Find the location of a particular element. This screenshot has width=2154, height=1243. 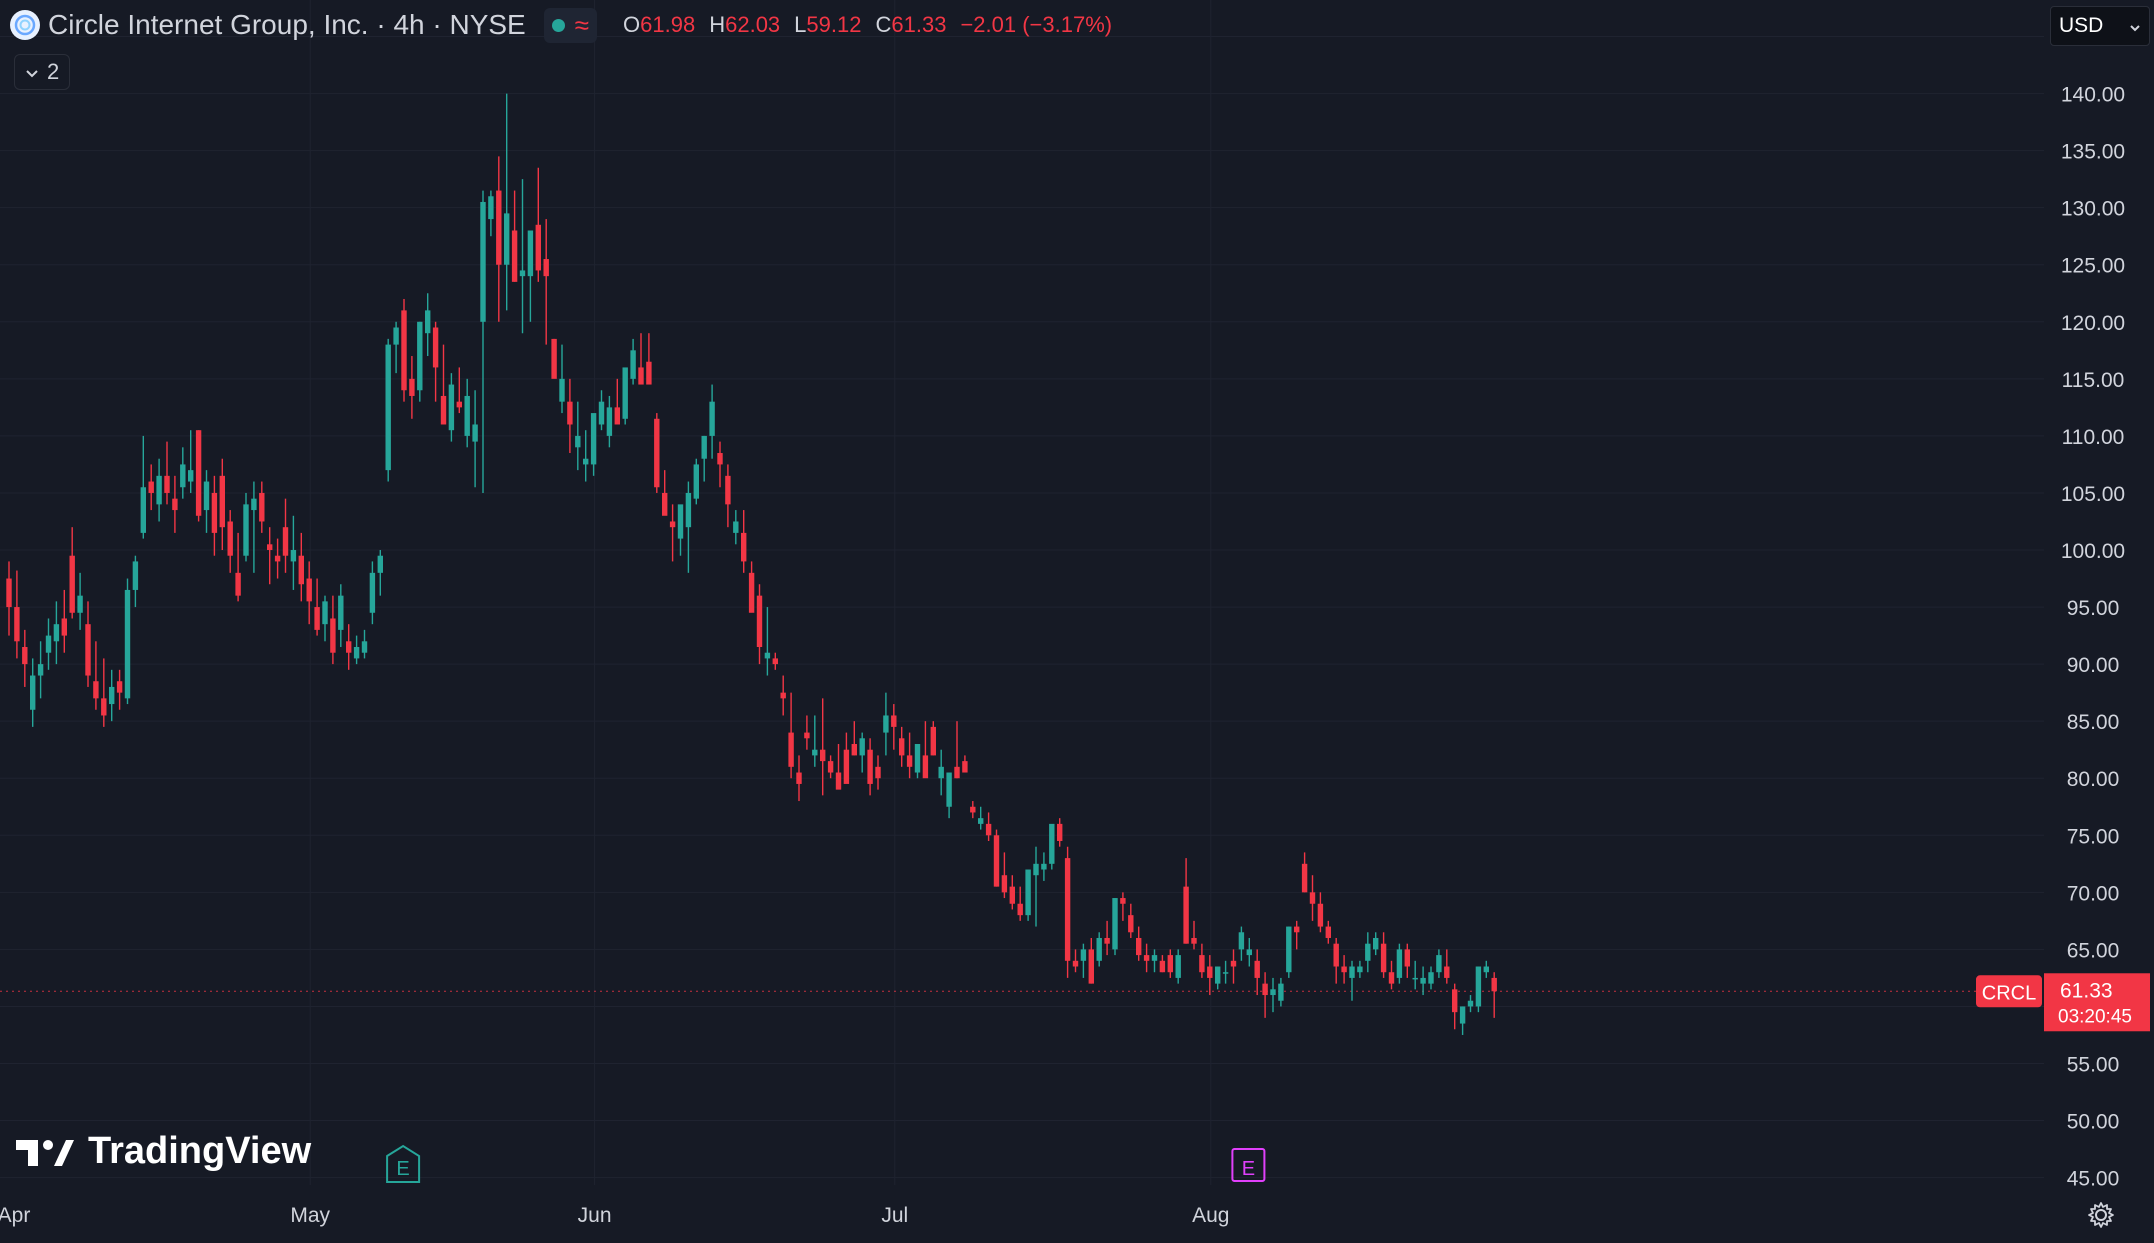

currency-select: USD is located at coordinates (2100, 26).